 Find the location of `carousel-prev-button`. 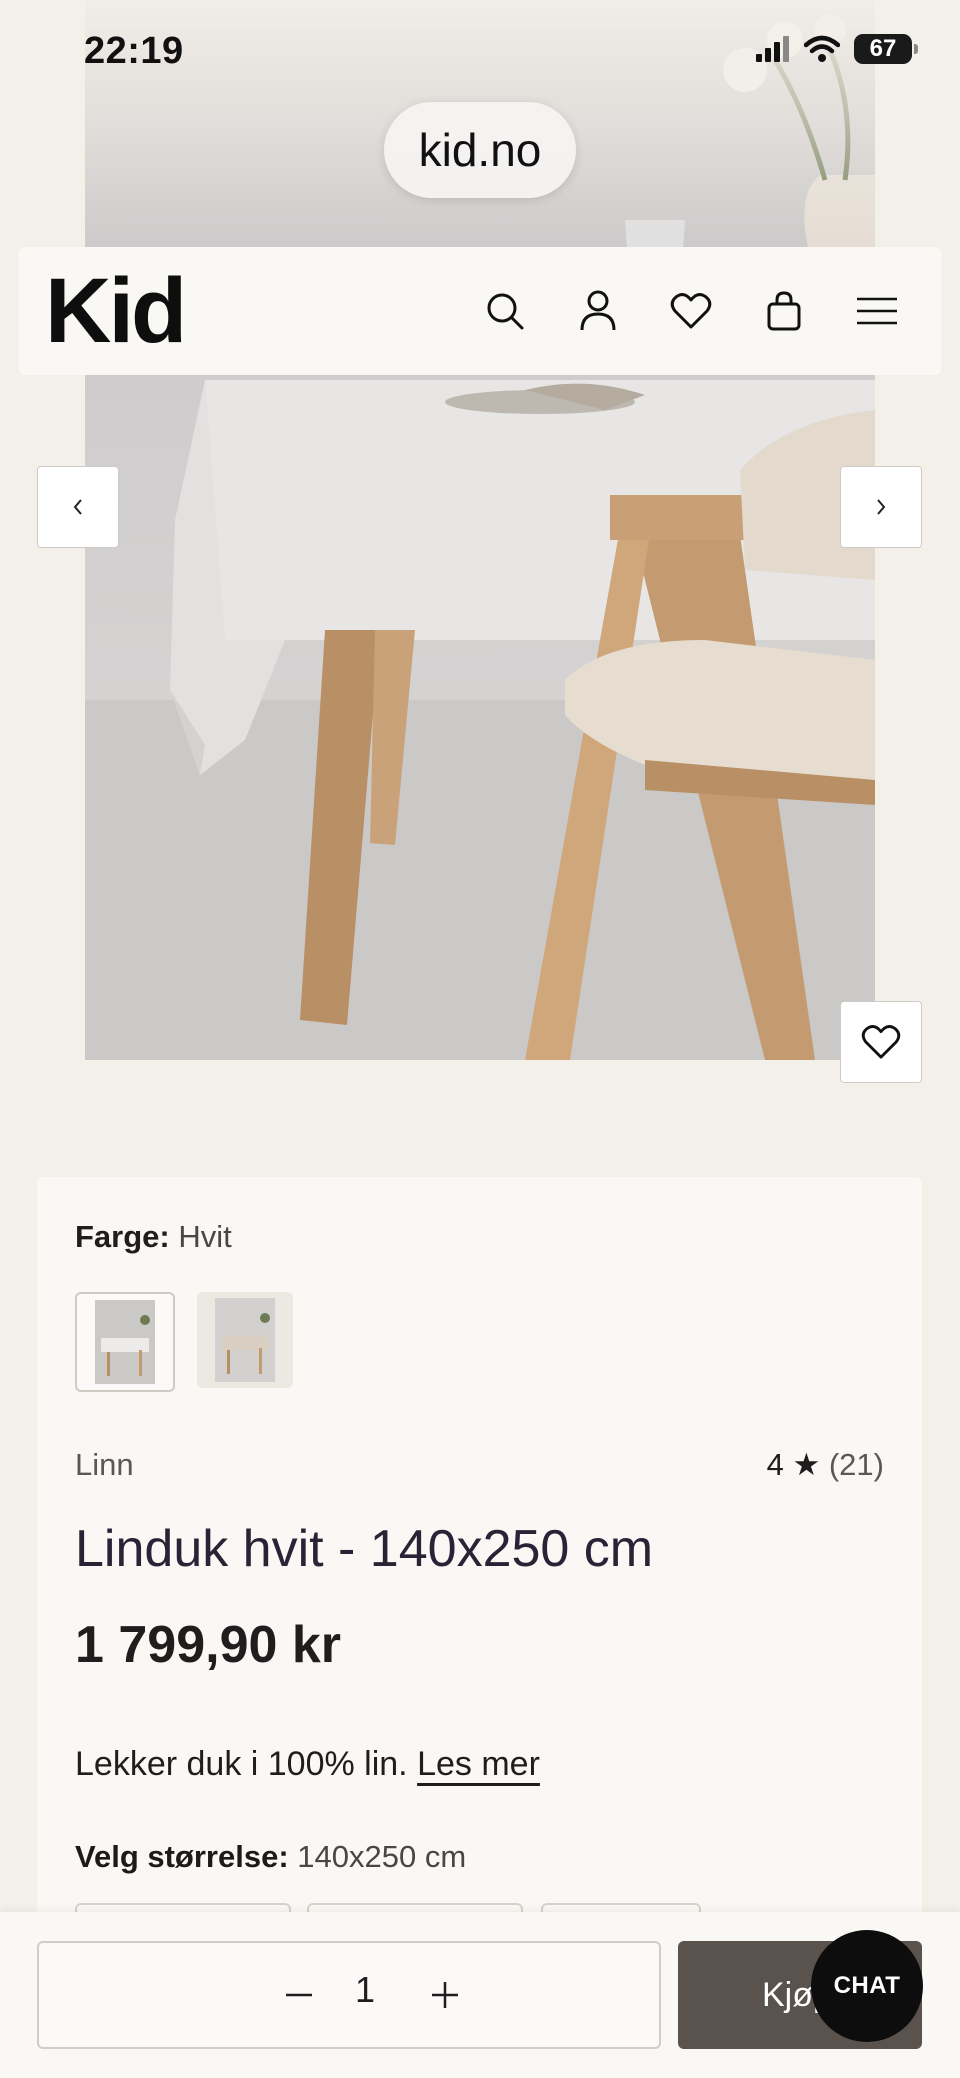

carousel-prev-button is located at coordinates (78, 507).